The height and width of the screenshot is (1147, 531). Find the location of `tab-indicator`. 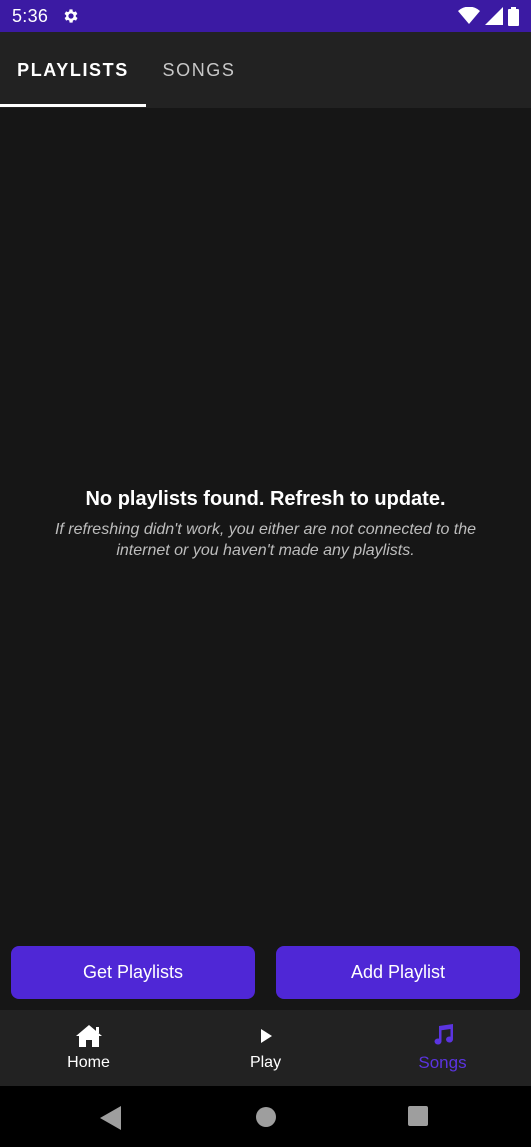

tab-indicator is located at coordinates (73, 105).